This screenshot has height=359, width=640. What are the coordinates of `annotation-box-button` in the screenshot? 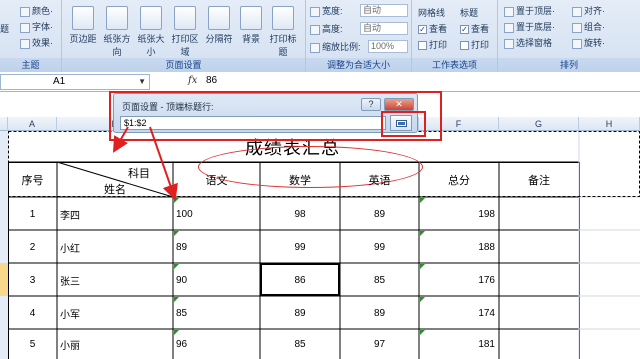 It's located at (403, 124).